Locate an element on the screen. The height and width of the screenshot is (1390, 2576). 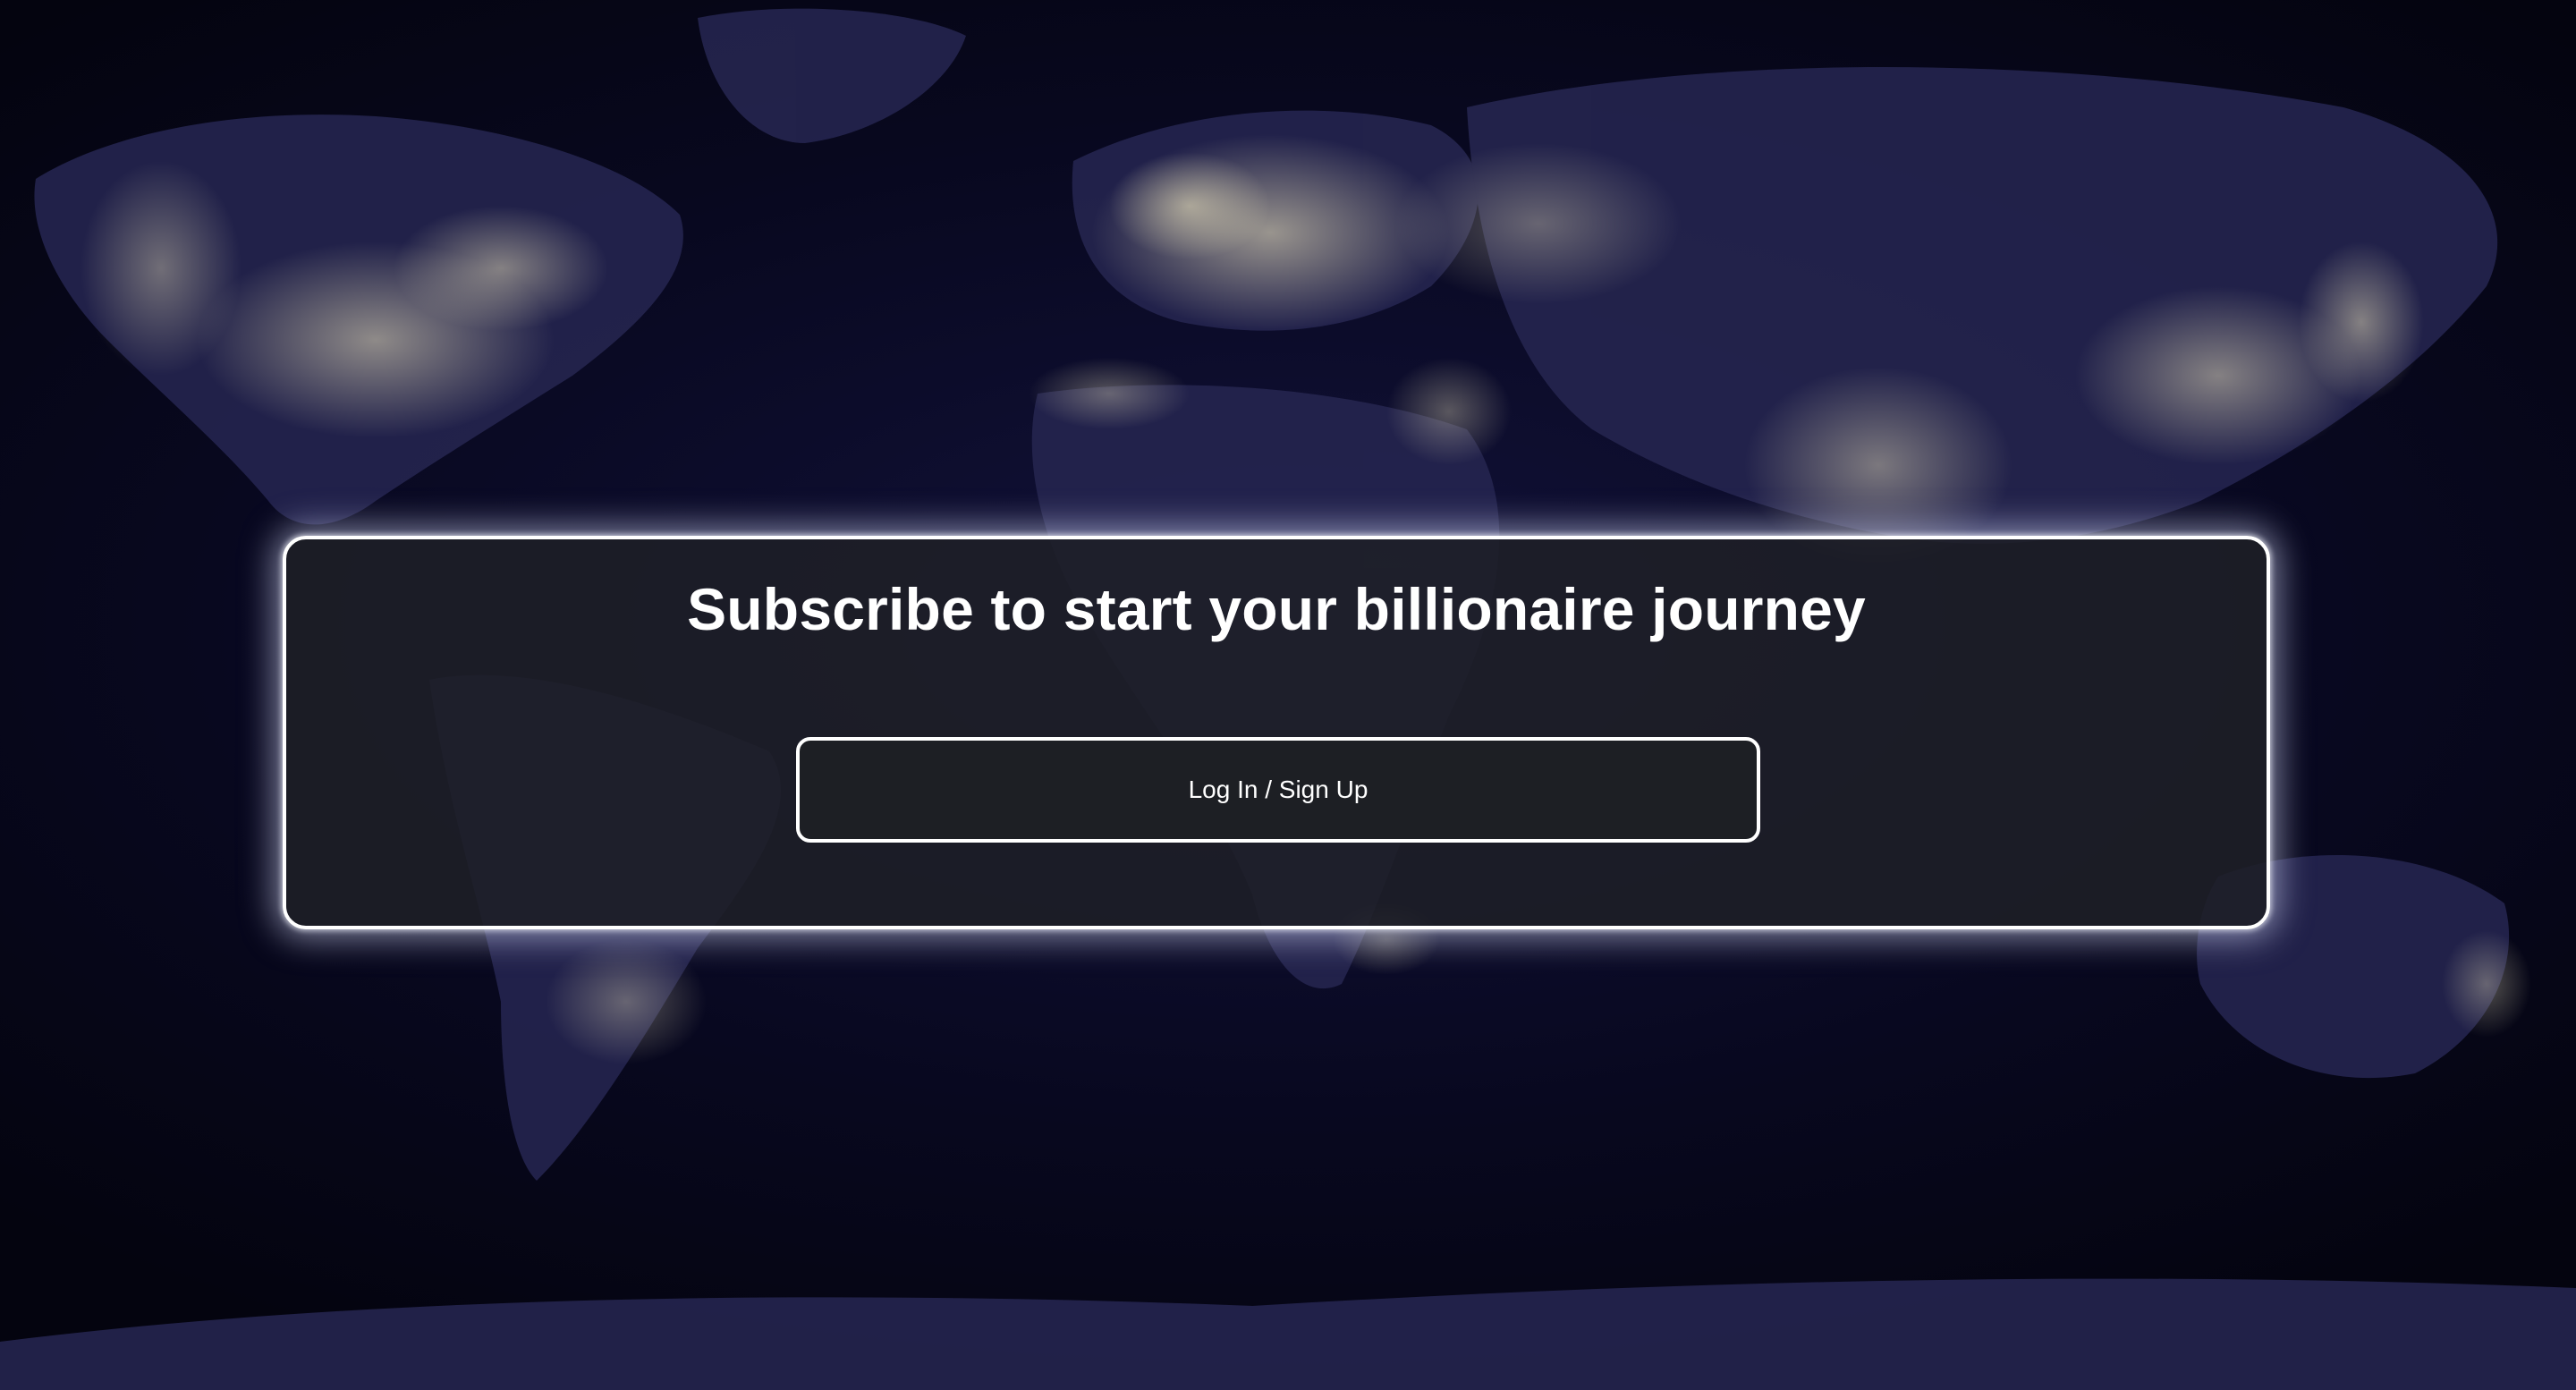
greenland-shape is located at coordinates (832, 75).